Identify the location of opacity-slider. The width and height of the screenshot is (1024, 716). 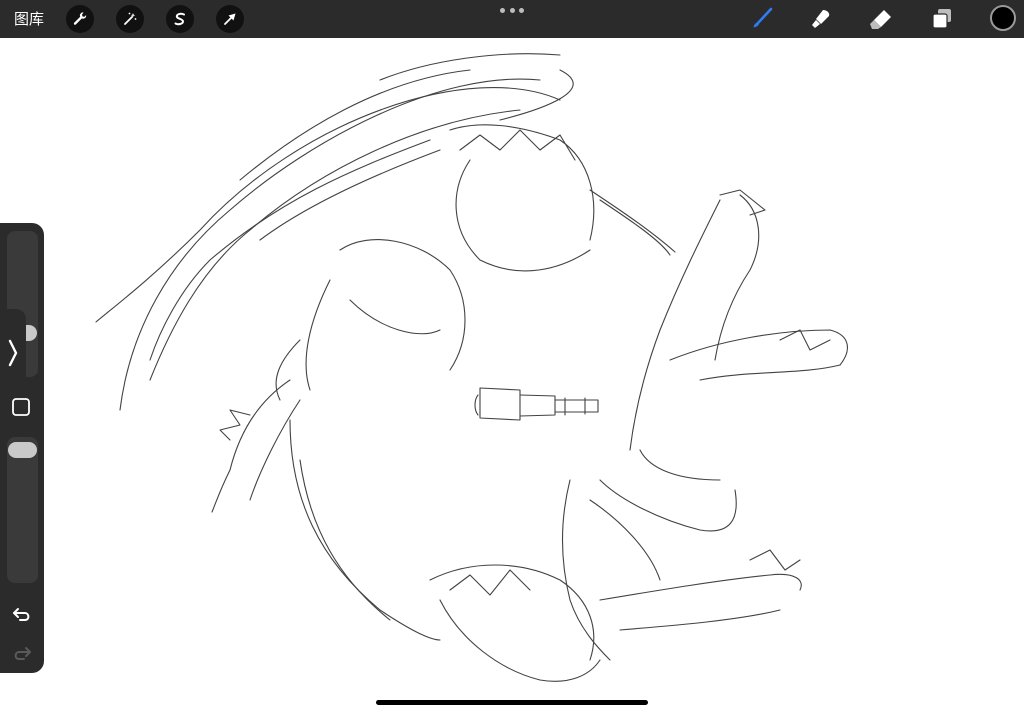
(22, 510).